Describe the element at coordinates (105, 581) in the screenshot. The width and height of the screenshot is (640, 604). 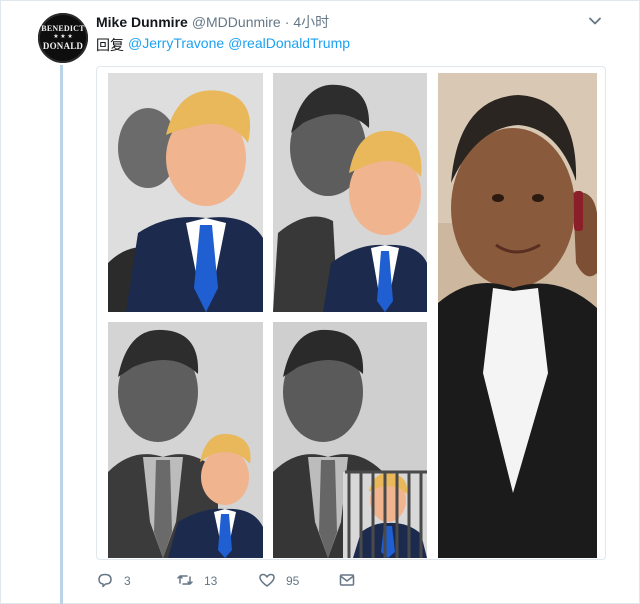
I see `reply-icon` at that location.